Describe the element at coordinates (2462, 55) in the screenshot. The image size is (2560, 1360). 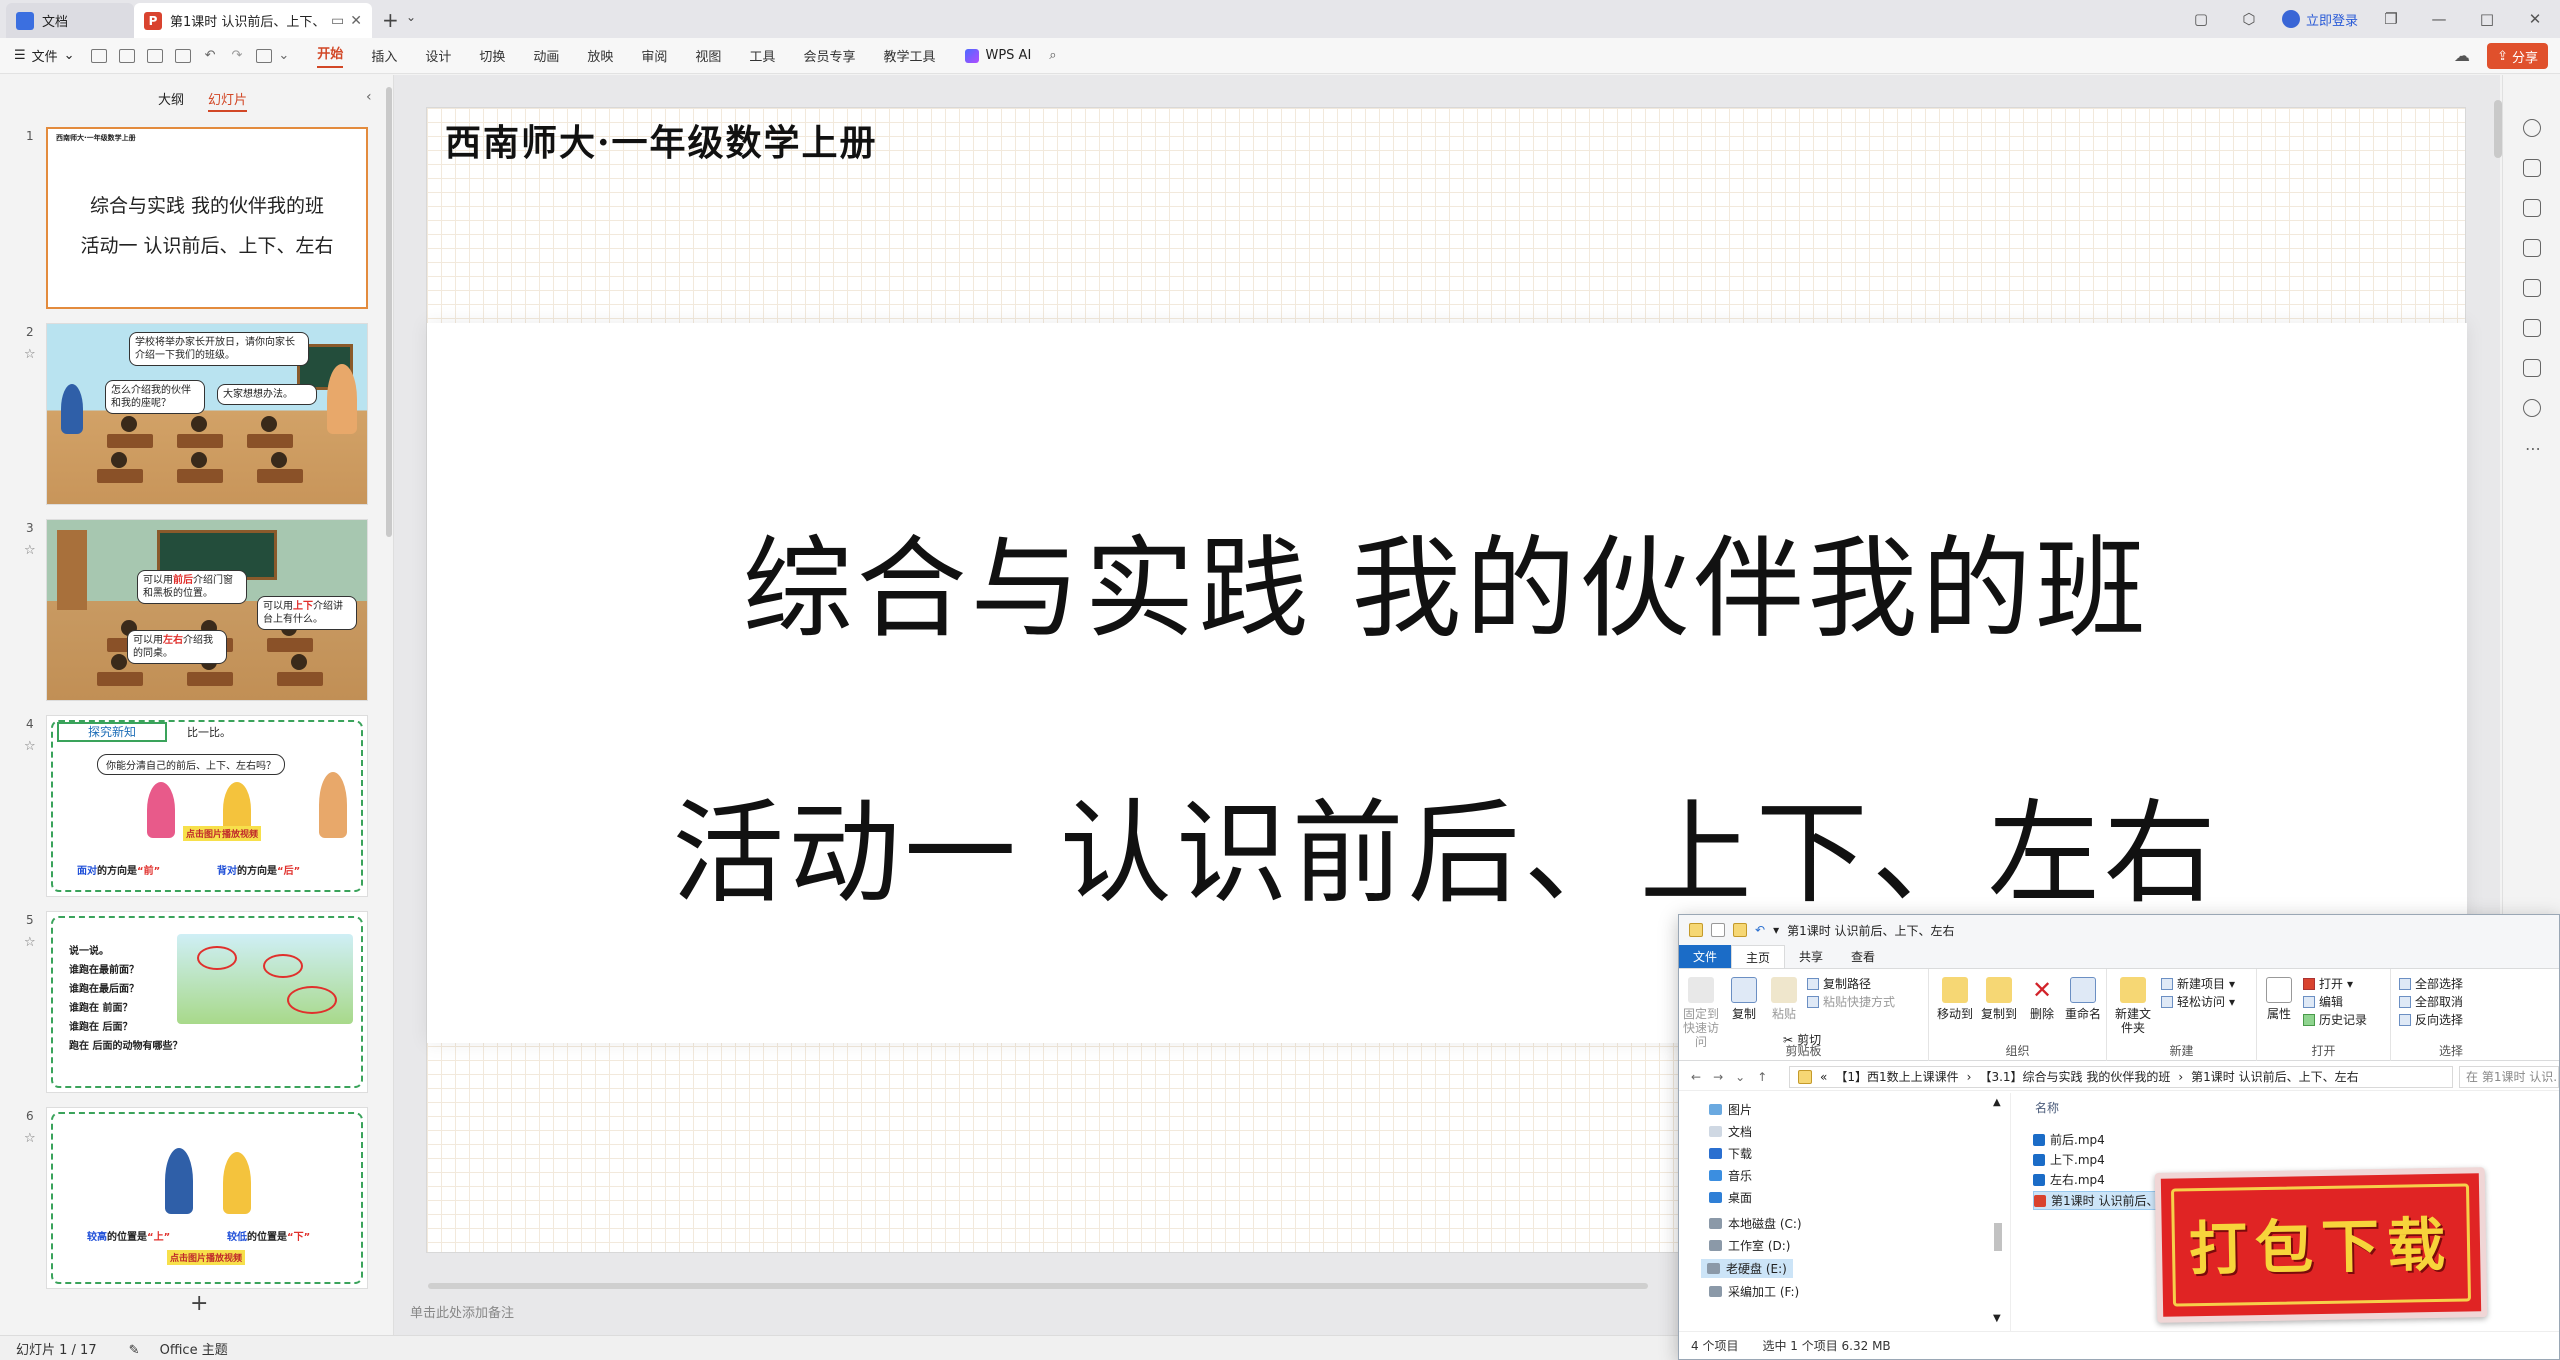
I see `cloud-sync-icon: ☁` at that location.